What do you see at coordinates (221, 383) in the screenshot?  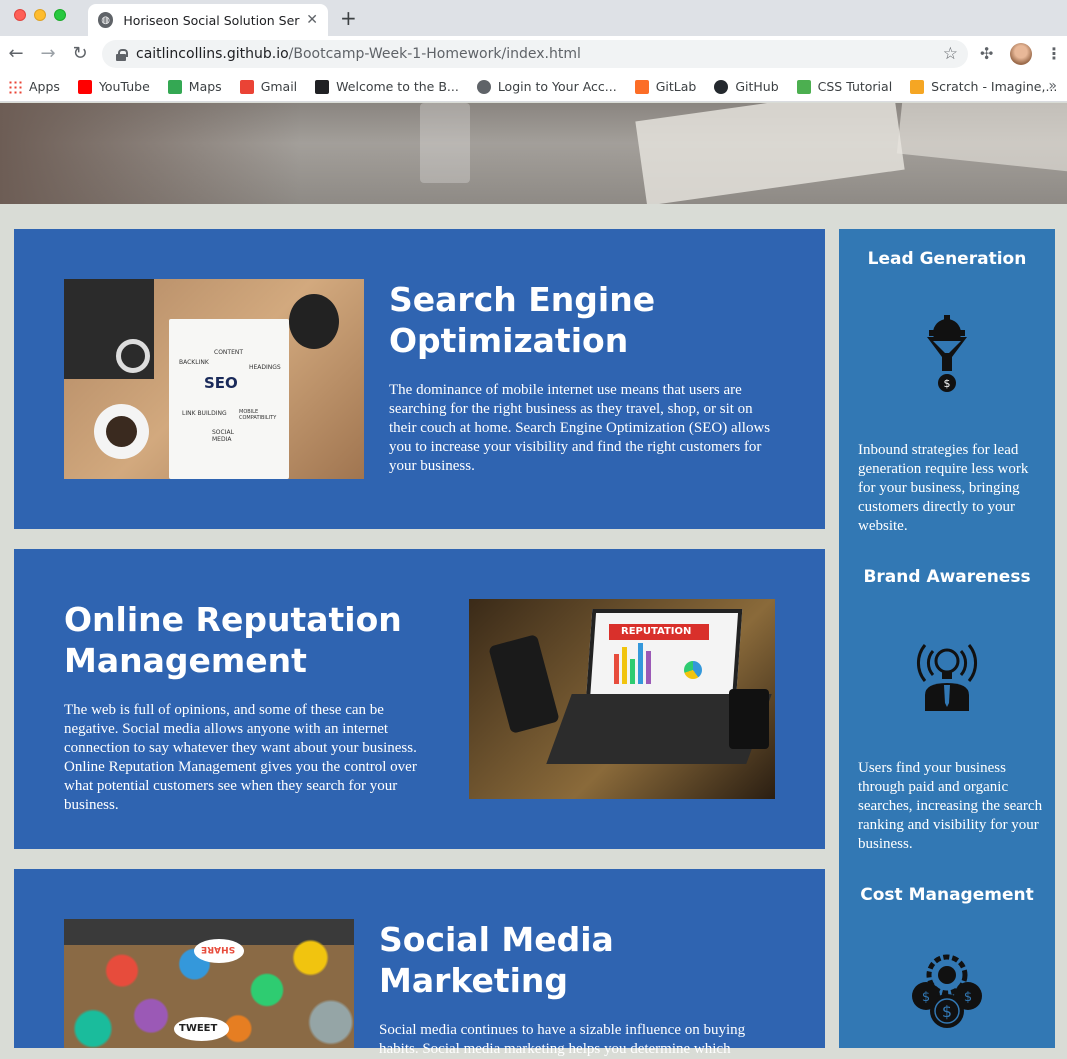 I see `seo-image-text: SEO` at bounding box center [221, 383].